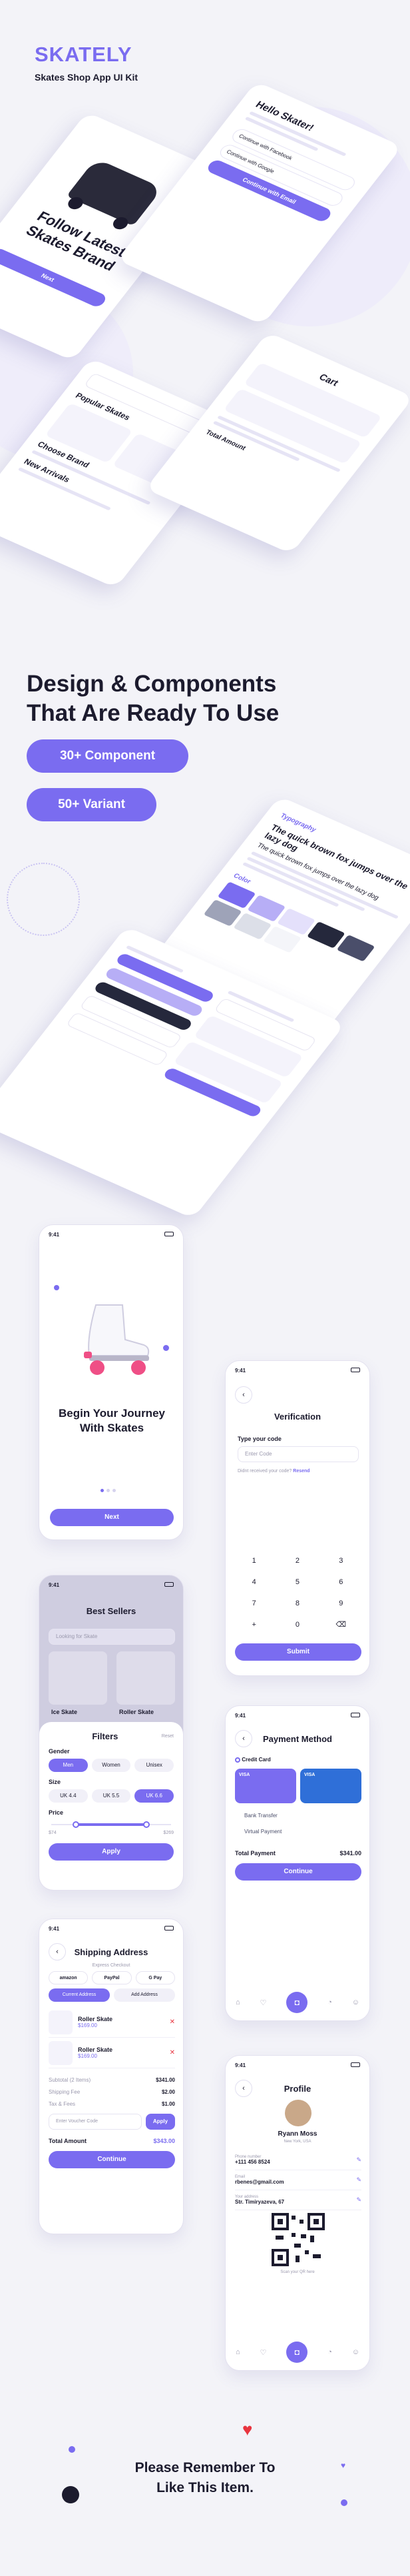  Describe the element at coordinates (259, 2200) in the screenshot. I see `profile-field-content: Your address Str. Timiryazeva, 67` at that location.